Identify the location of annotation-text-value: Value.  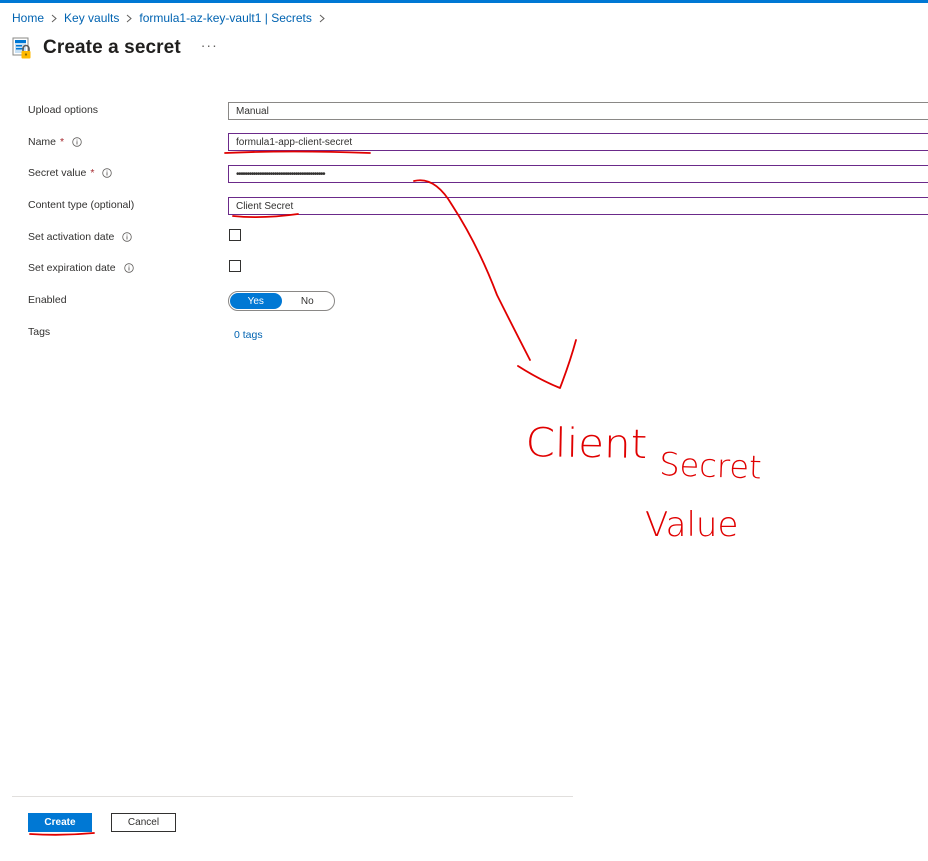
(692, 525).